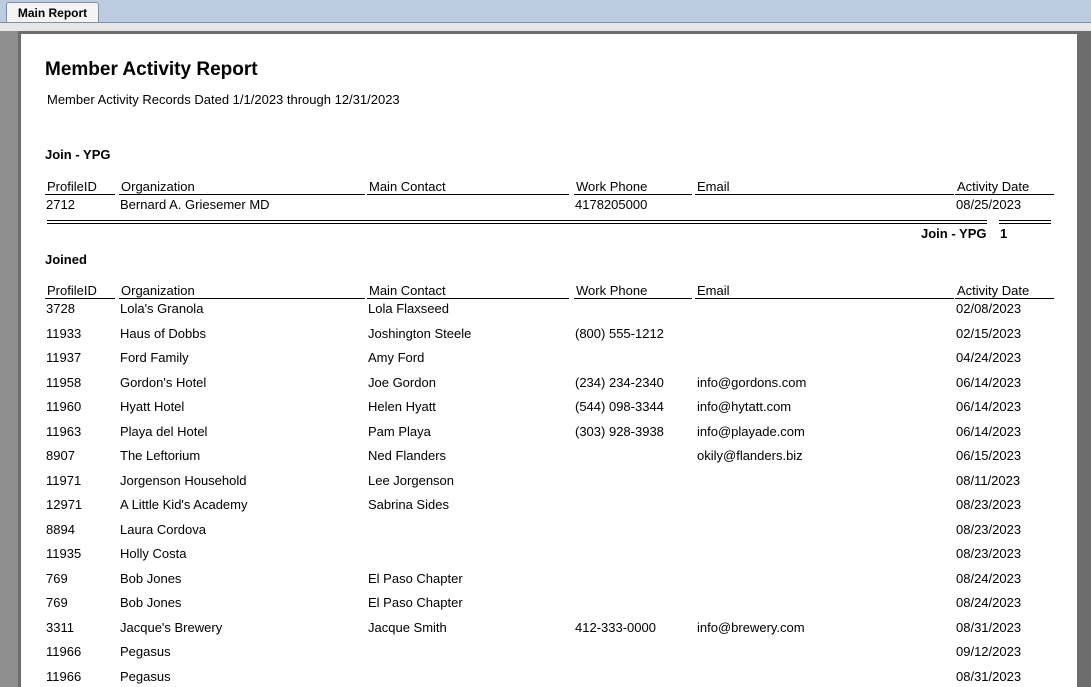  Describe the element at coordinates (619, 382) in the screenshot. I see `cell-work-phone: (234) 234-2340` at that location.